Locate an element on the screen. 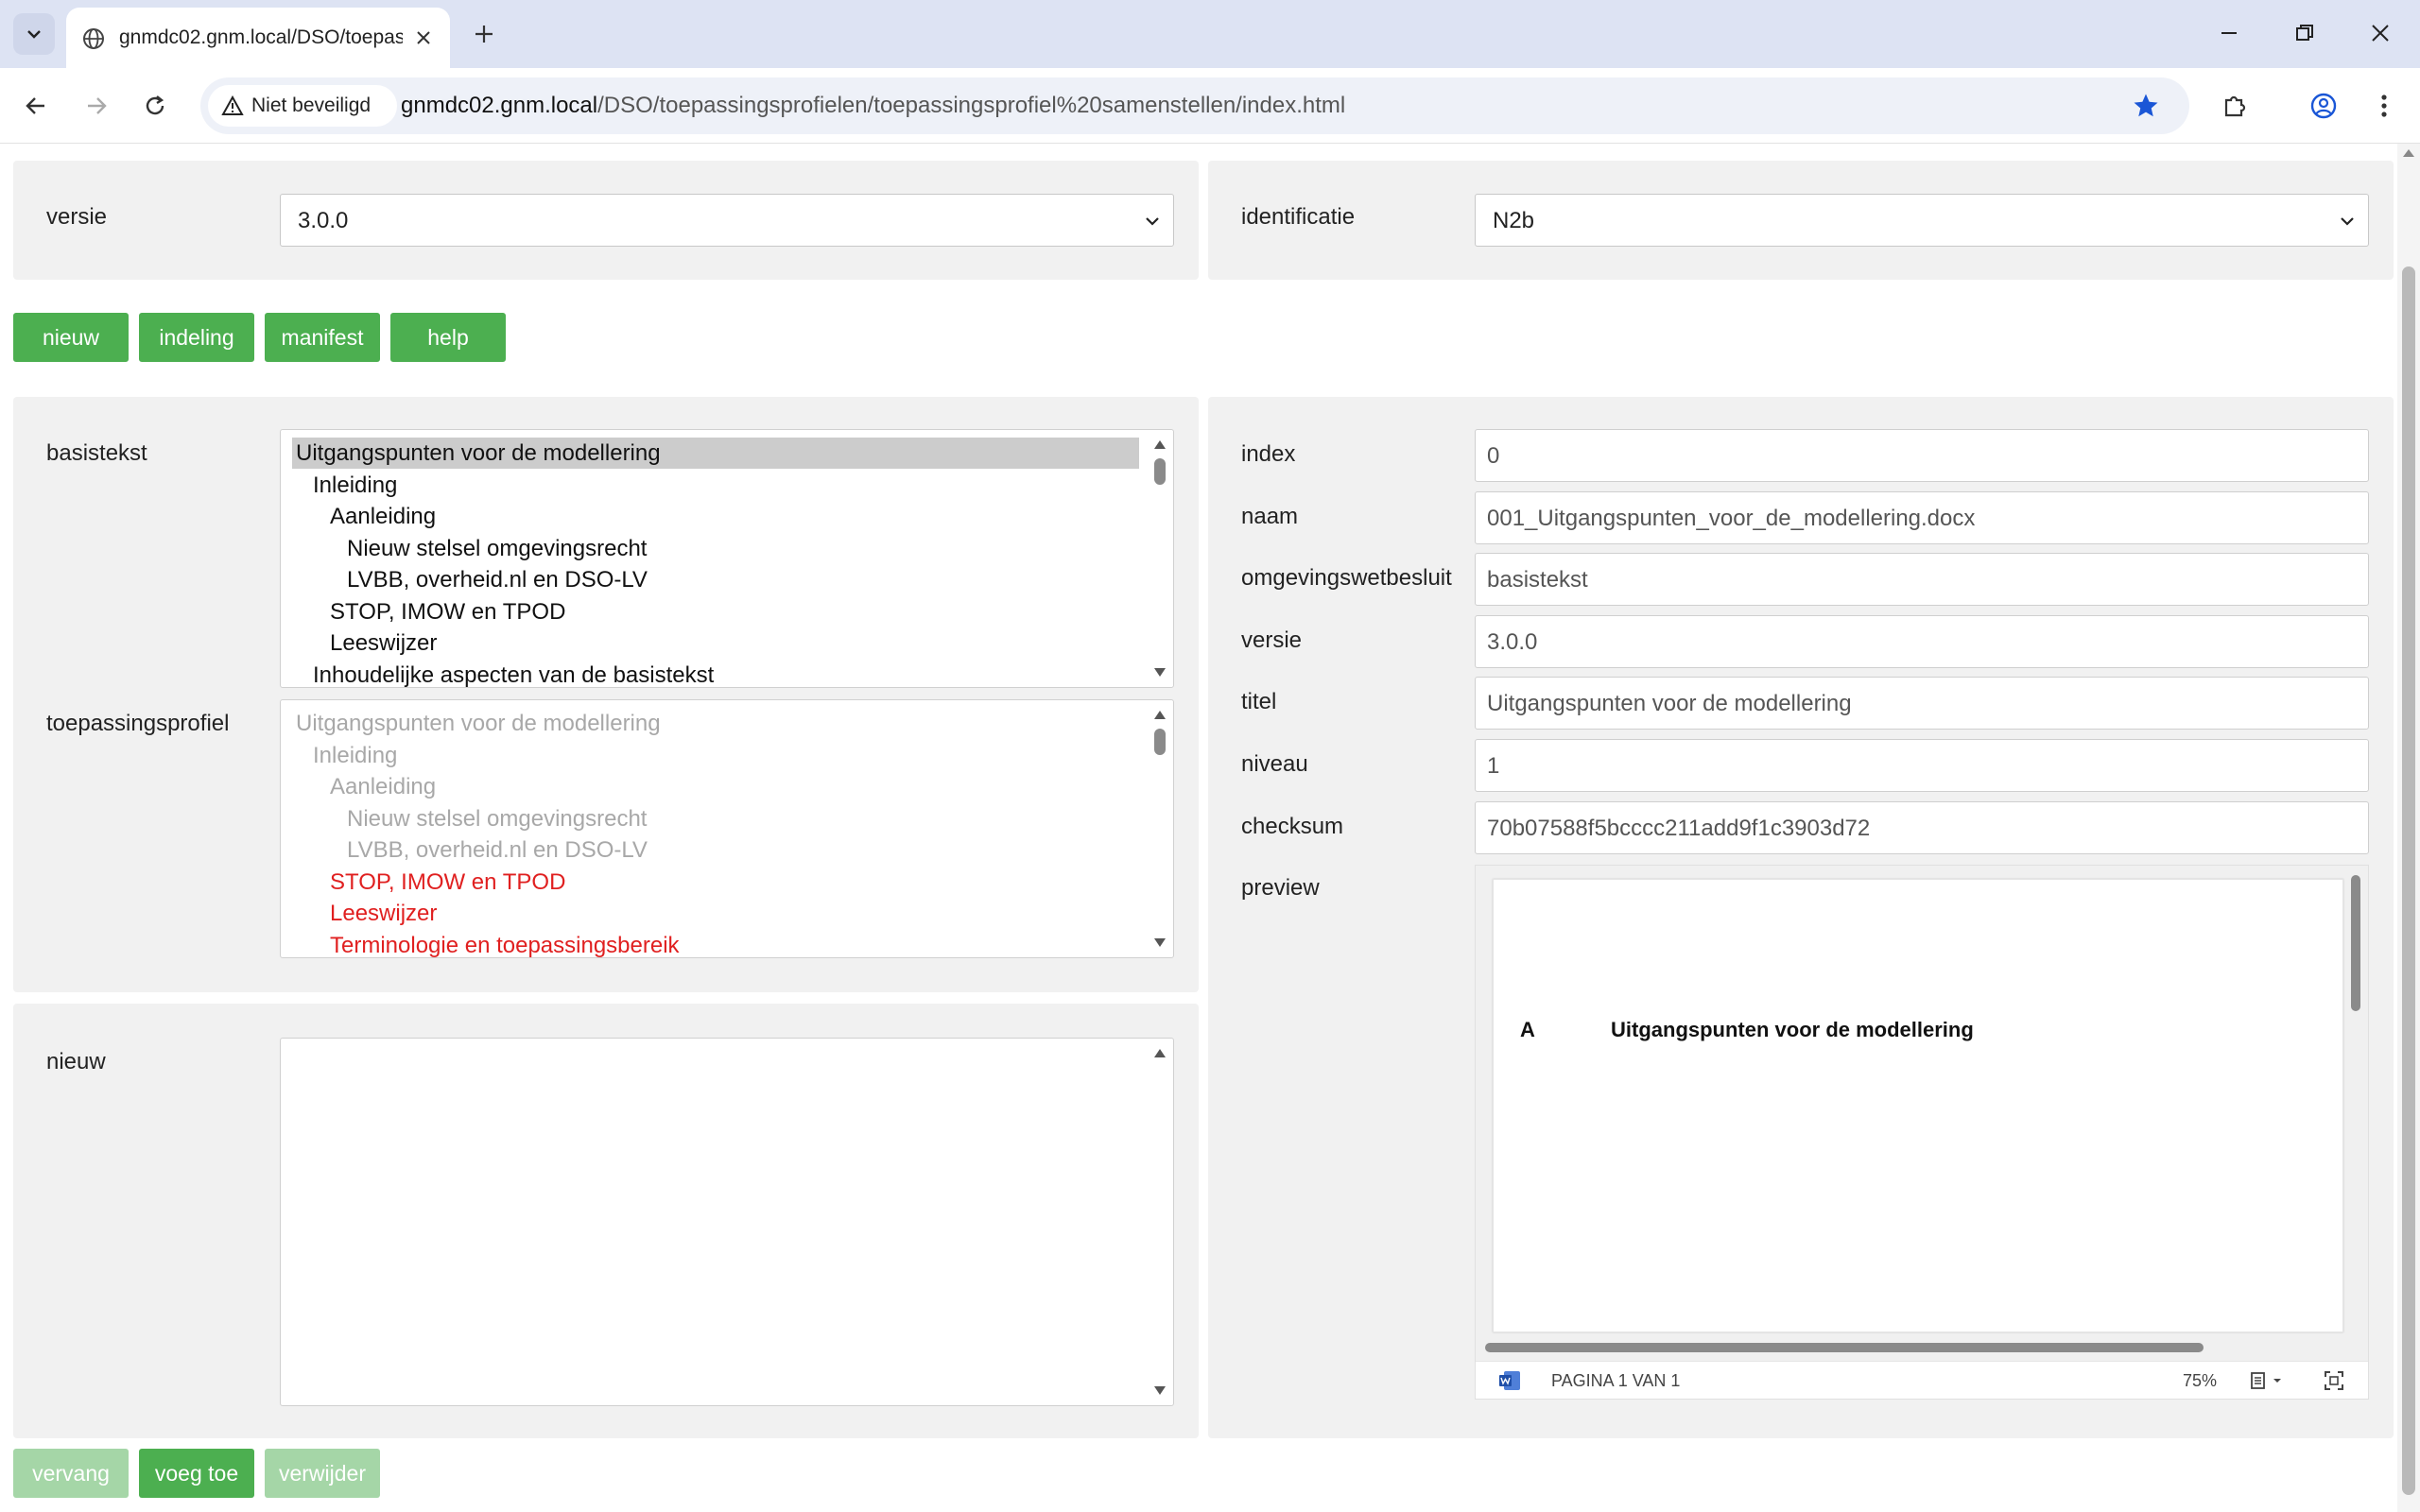 The height and width of the screenshot is (1512, 2420). tab-list-button is located at coordinates (34, 34).